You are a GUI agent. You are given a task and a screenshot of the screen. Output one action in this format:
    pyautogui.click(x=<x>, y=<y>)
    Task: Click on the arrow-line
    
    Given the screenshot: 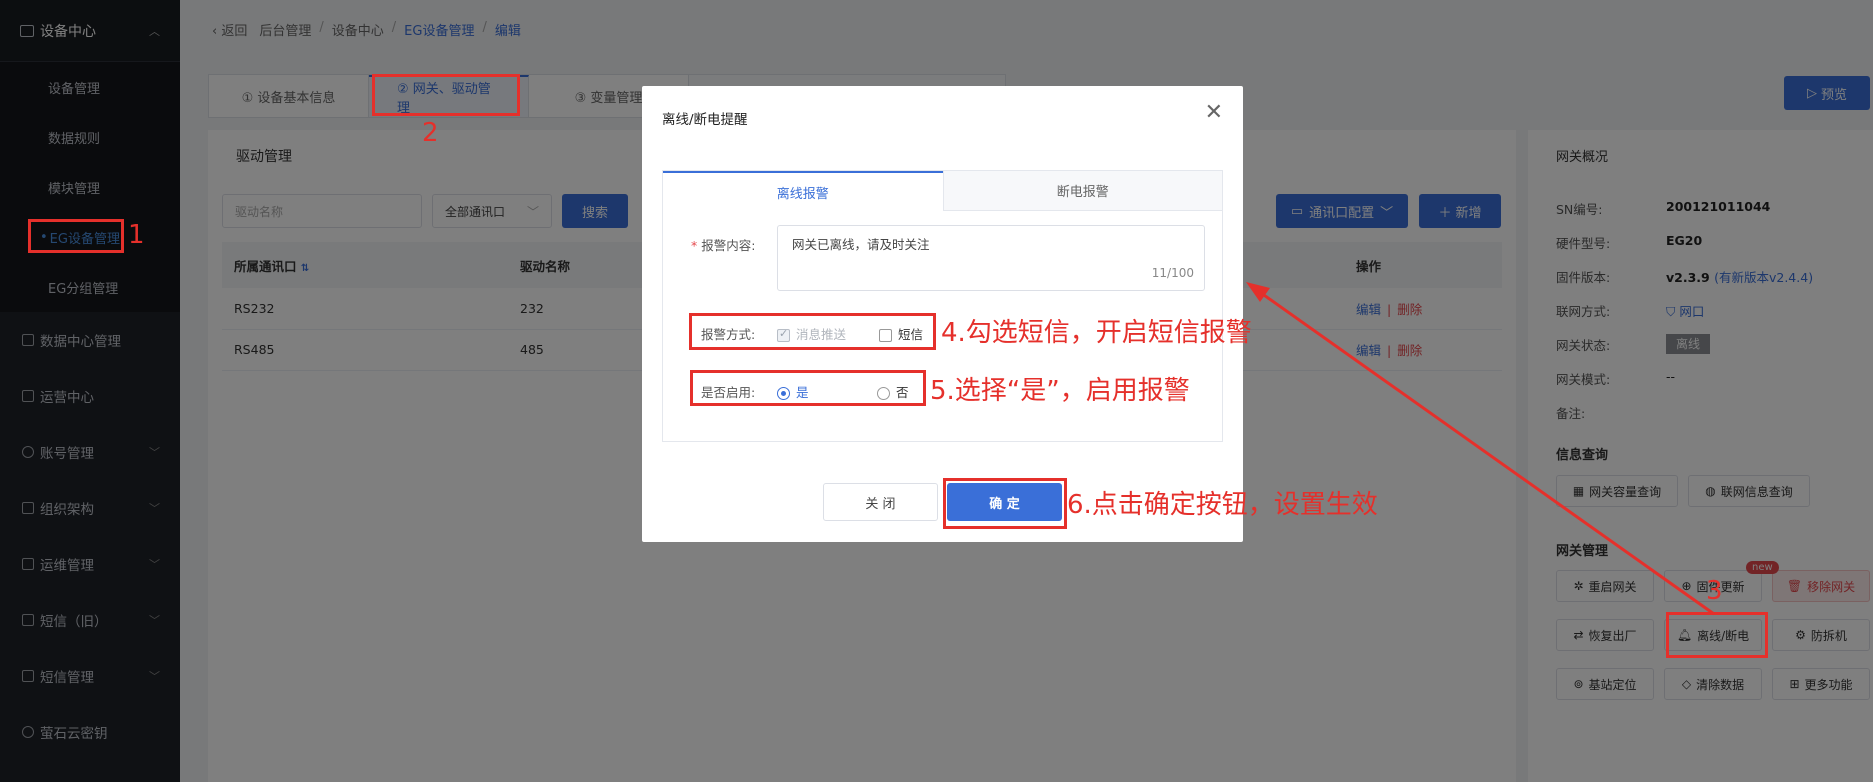 What is the action you would take?
    pyautogui.click(x=1484, y=451)
    